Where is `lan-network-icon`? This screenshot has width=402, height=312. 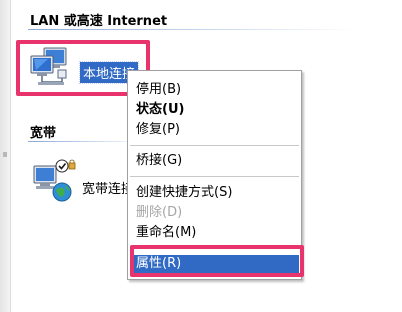 lan-network-icon is located at coordinates (48, 66).